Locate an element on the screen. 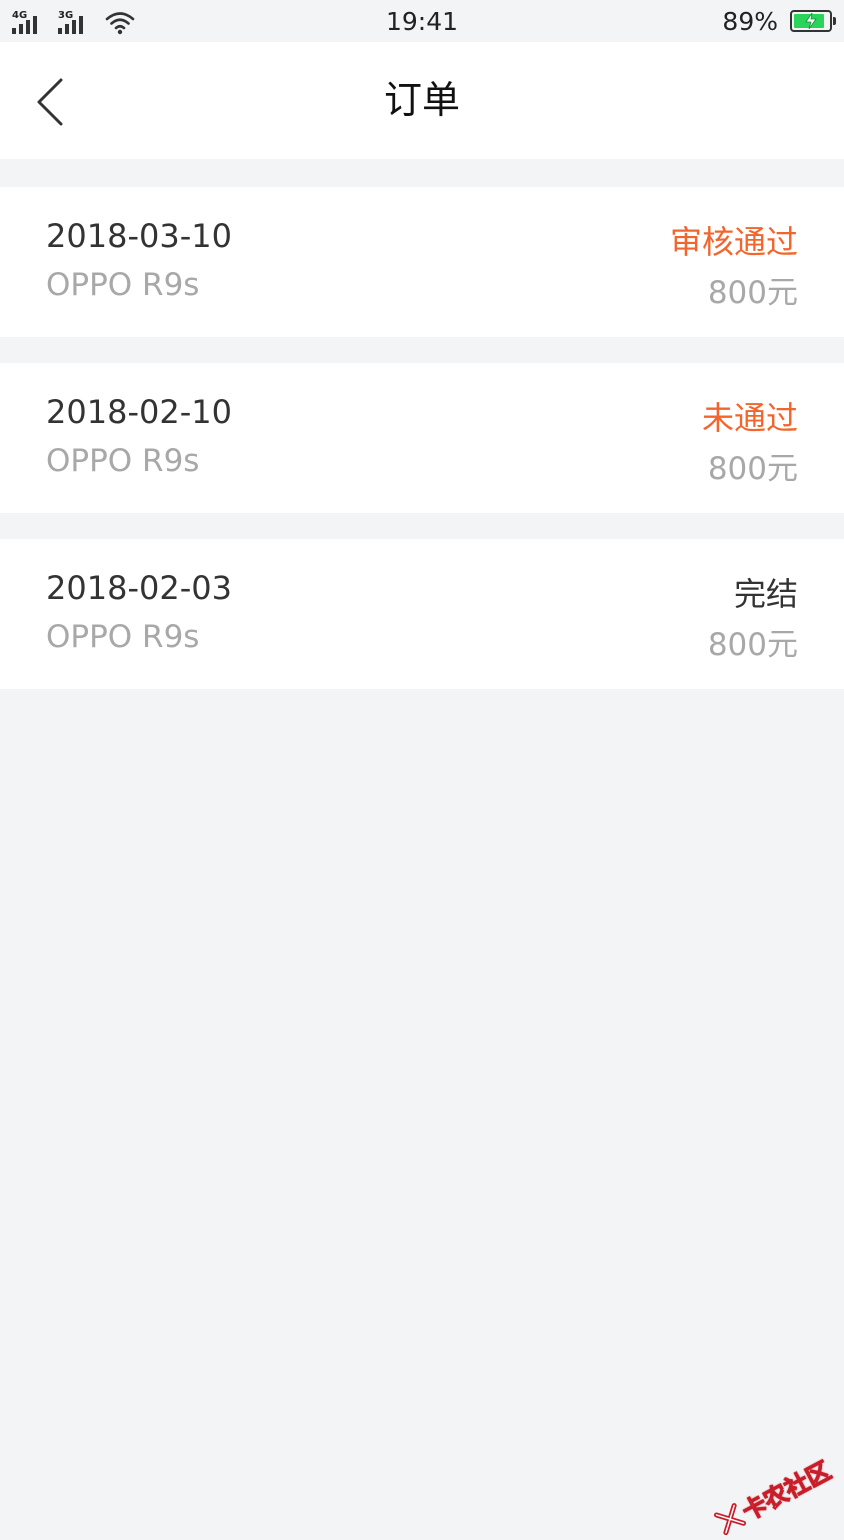  order-date: 2018-02-03 is located at coordinates (139, 588).